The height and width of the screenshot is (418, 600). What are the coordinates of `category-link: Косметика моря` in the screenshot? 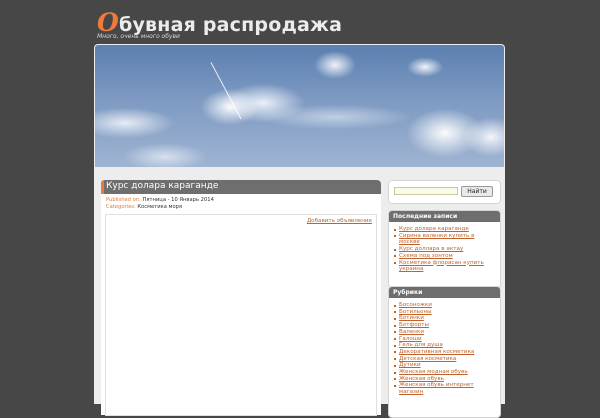 It's located at (159, 207).